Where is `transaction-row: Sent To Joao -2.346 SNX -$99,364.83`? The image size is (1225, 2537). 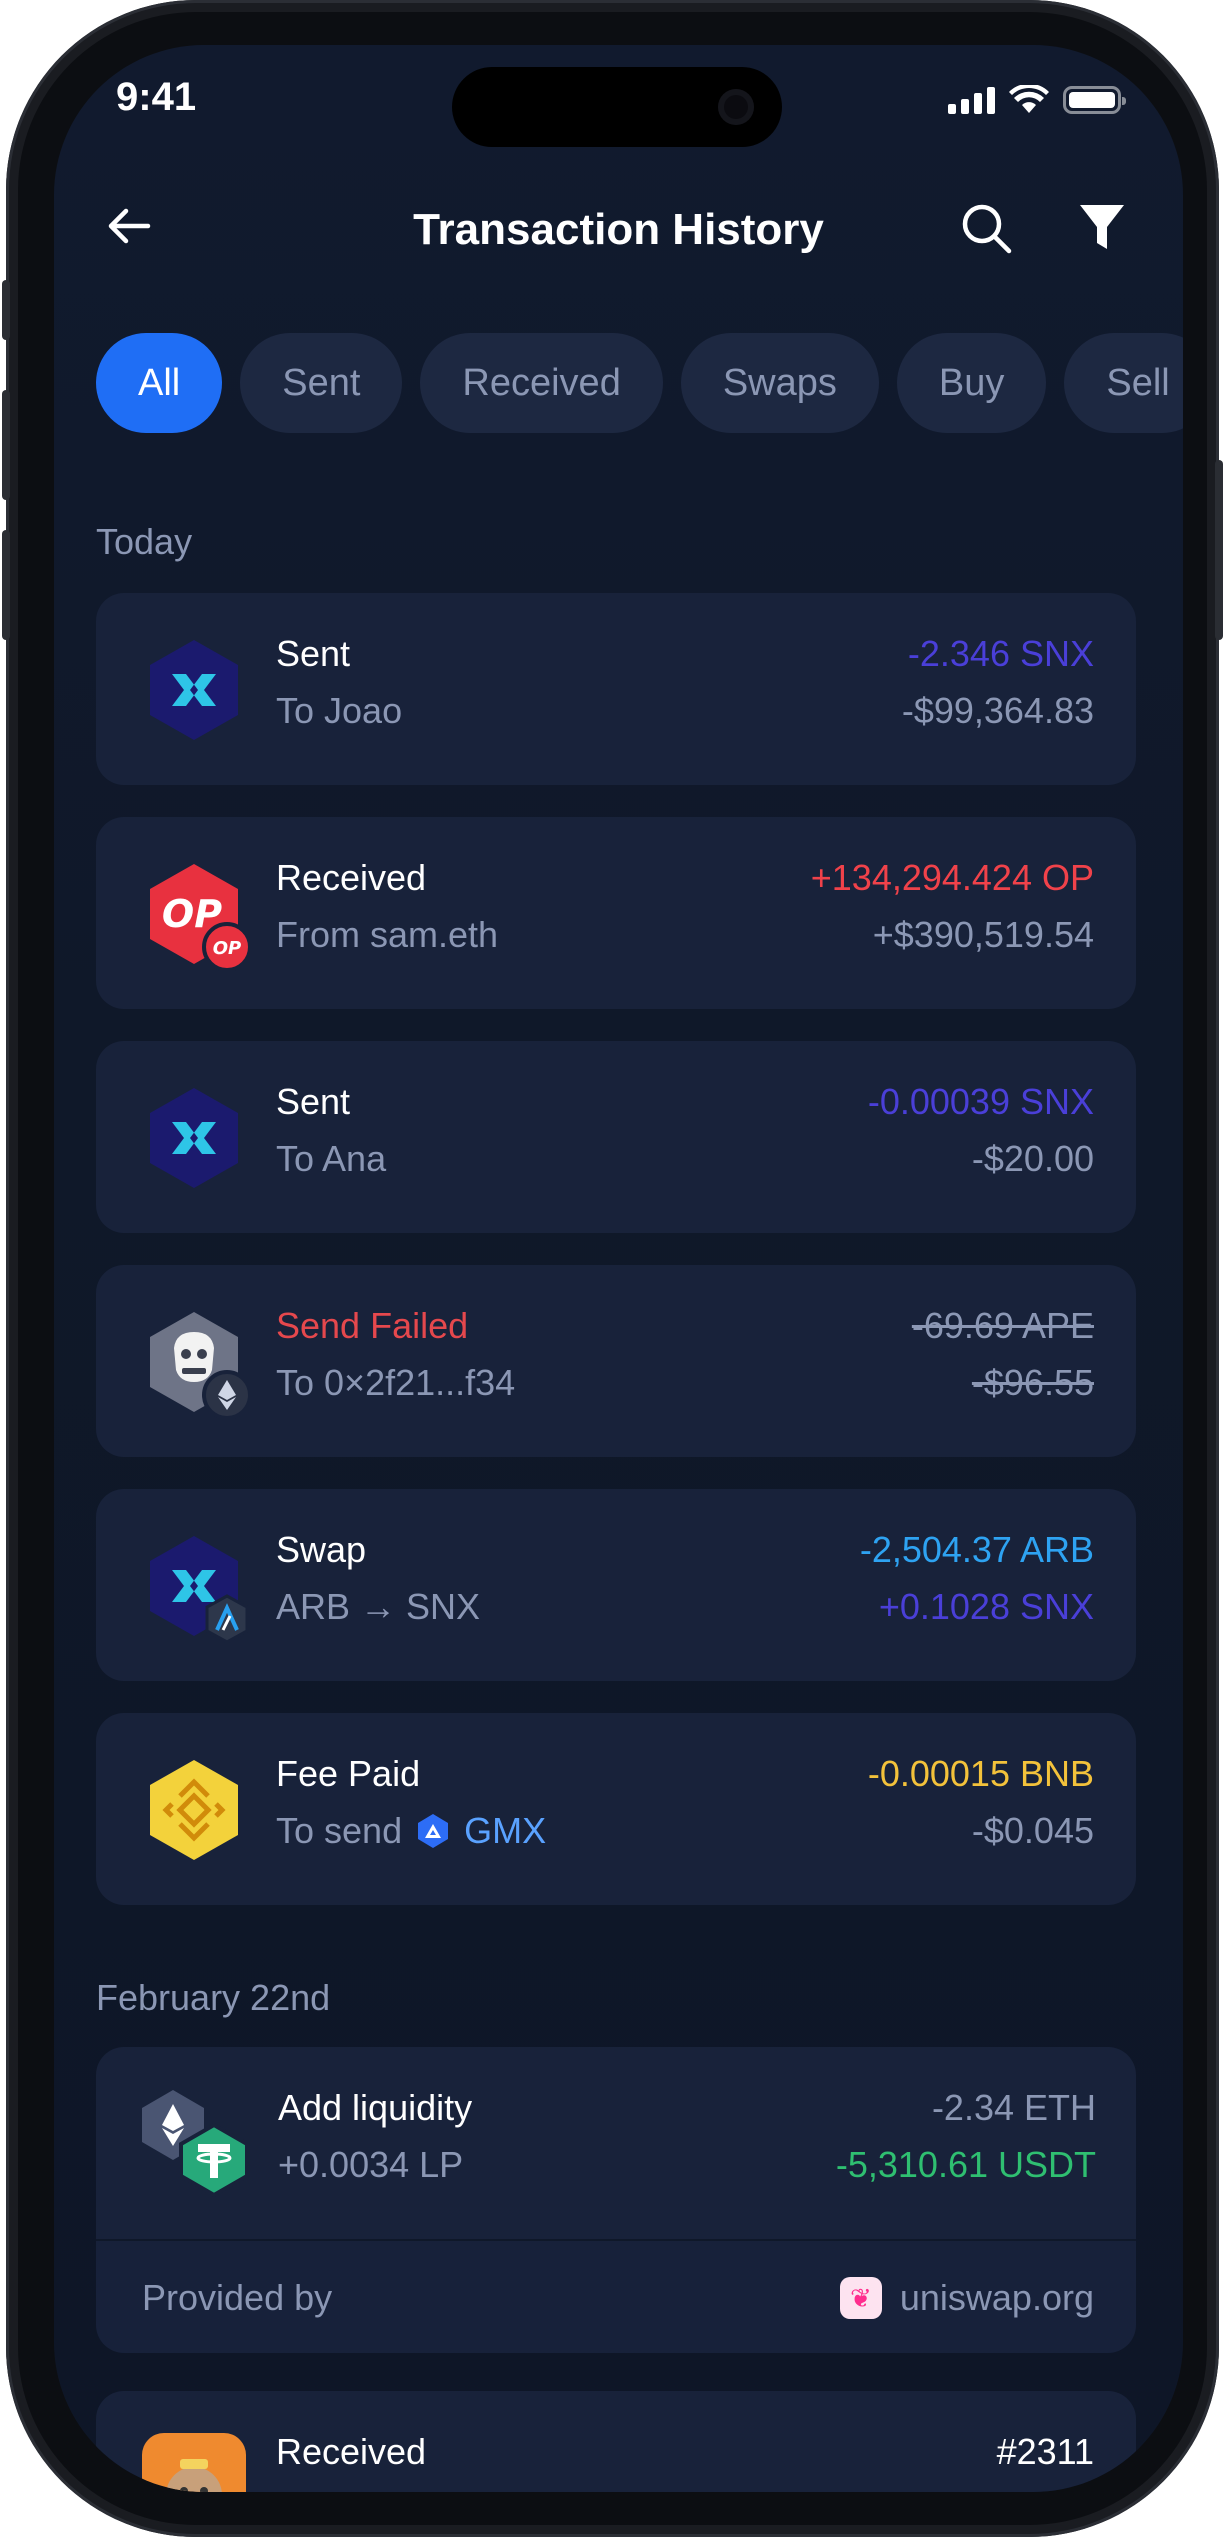 transaction-row: Sent To Joao -2.346 SNX -$99,364.83 is located at coordinates (616, 689).